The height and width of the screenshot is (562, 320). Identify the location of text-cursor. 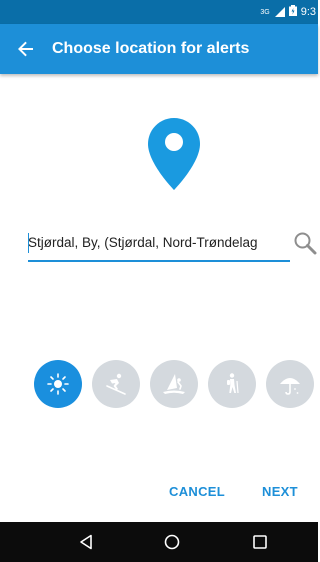
(28, 243).